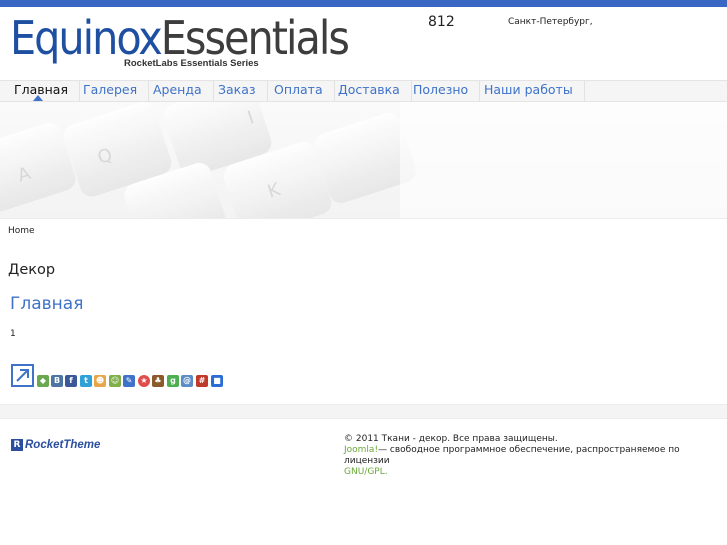  What do you see at coordinates (43, 381) in the screenshot?
I see `share-icon-1: ◆` at bounding box center [43, 381].